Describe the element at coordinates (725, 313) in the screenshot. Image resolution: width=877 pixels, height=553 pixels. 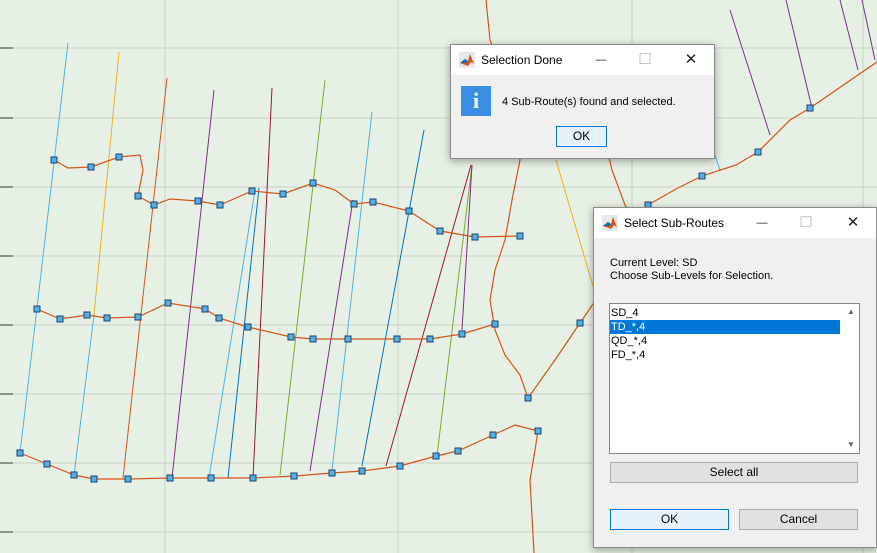
I see `list-item: SD_4` at that location.